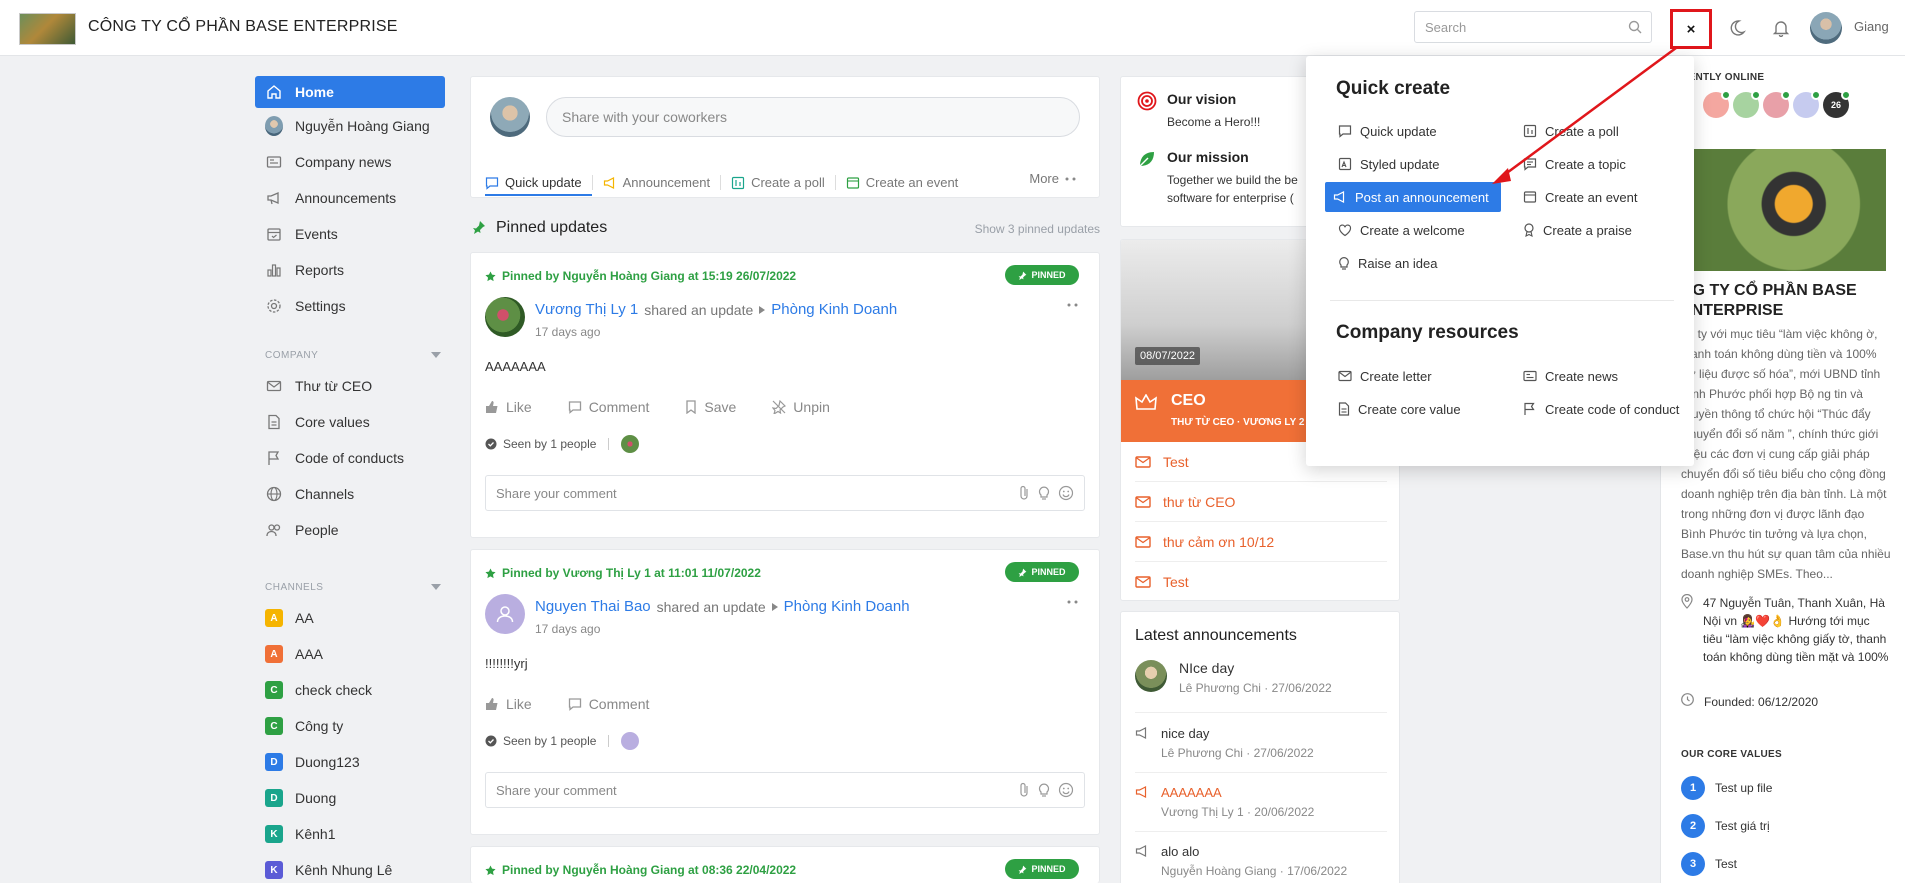 The image size is (1905, 883). Describe the element at coordinates (1826, 28) in the screenshot. I see `user-avatar` at that location.